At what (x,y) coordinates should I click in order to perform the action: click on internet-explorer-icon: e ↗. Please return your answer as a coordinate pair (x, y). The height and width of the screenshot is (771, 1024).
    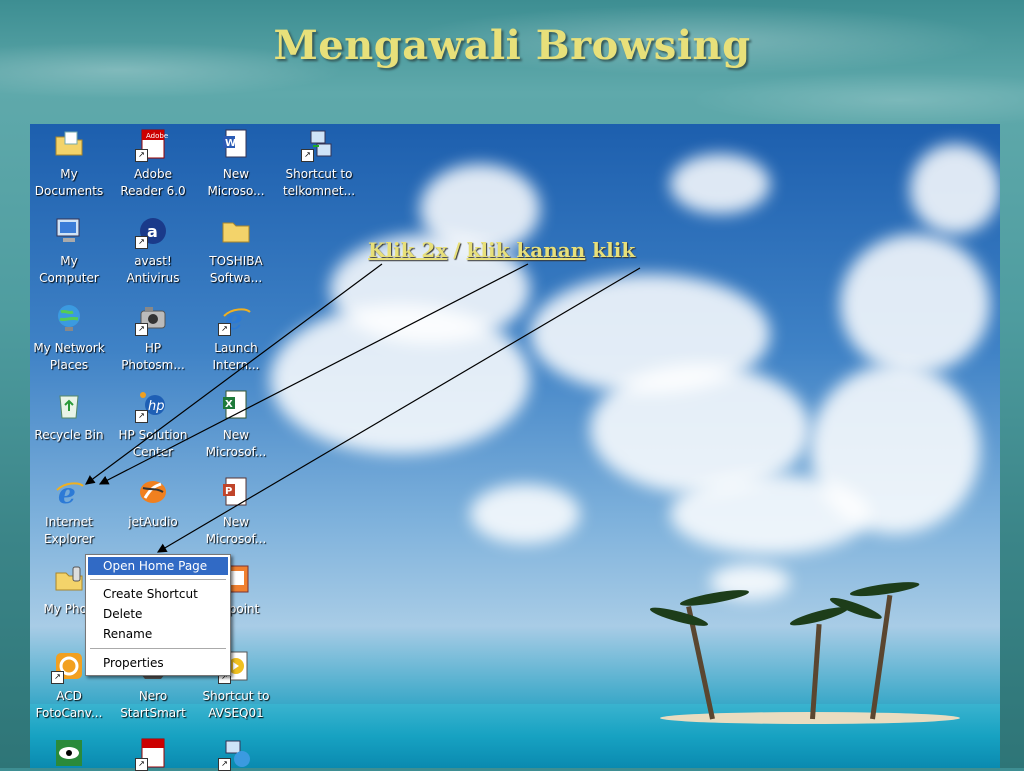
    Looking at the image, I should click on (235, 319).